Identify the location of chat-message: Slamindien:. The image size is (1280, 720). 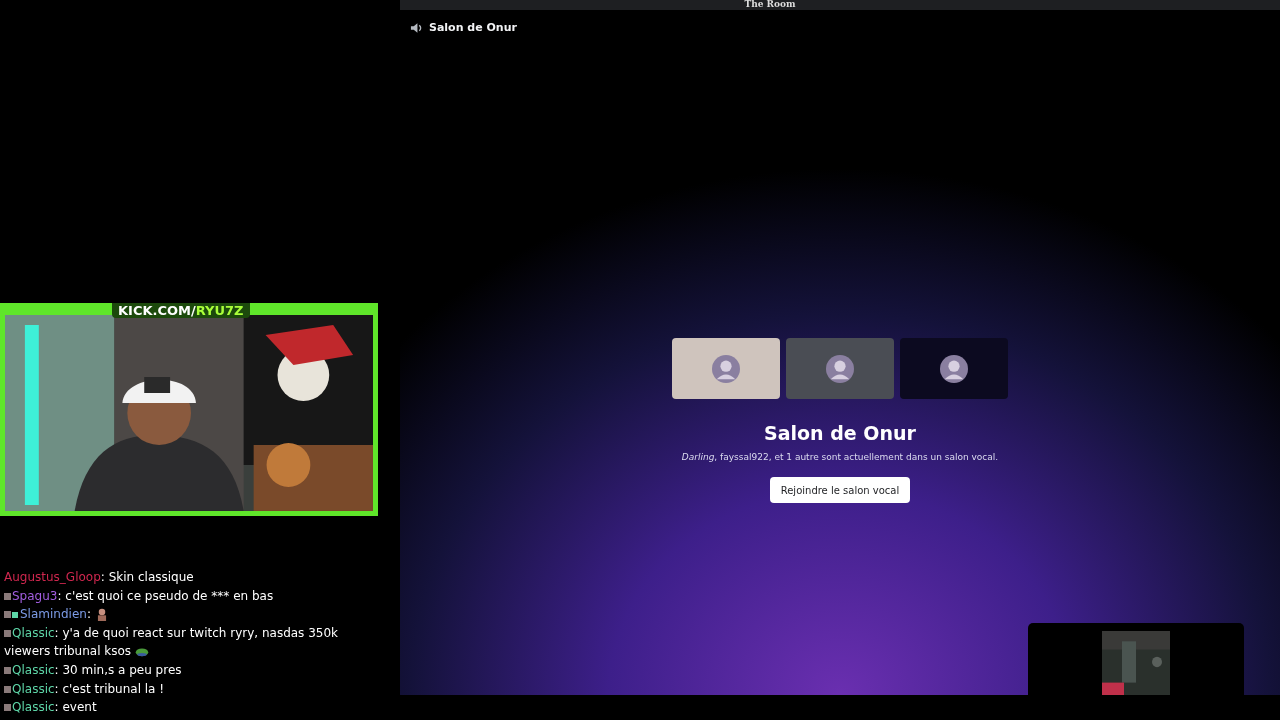
(189, 614).